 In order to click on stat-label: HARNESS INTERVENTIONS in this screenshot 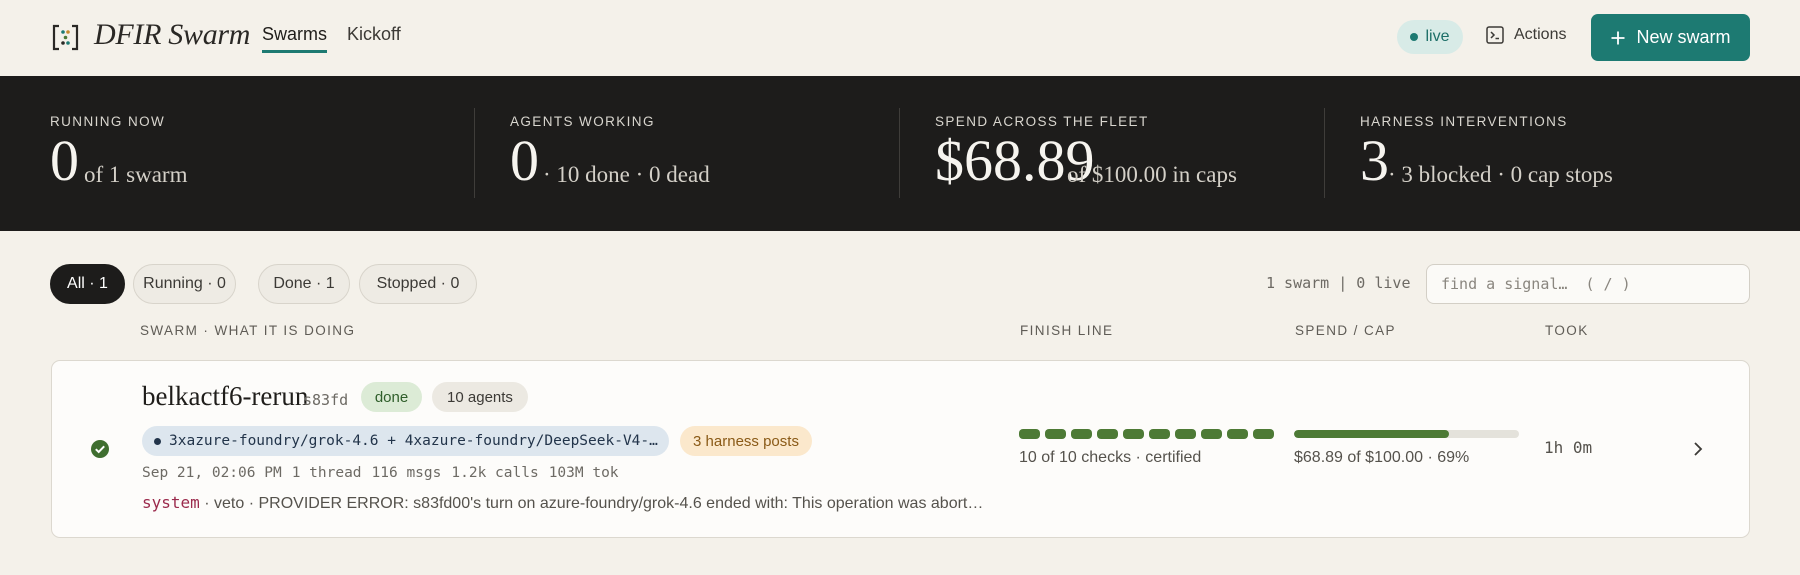, I will do `click(1464, 121)`.